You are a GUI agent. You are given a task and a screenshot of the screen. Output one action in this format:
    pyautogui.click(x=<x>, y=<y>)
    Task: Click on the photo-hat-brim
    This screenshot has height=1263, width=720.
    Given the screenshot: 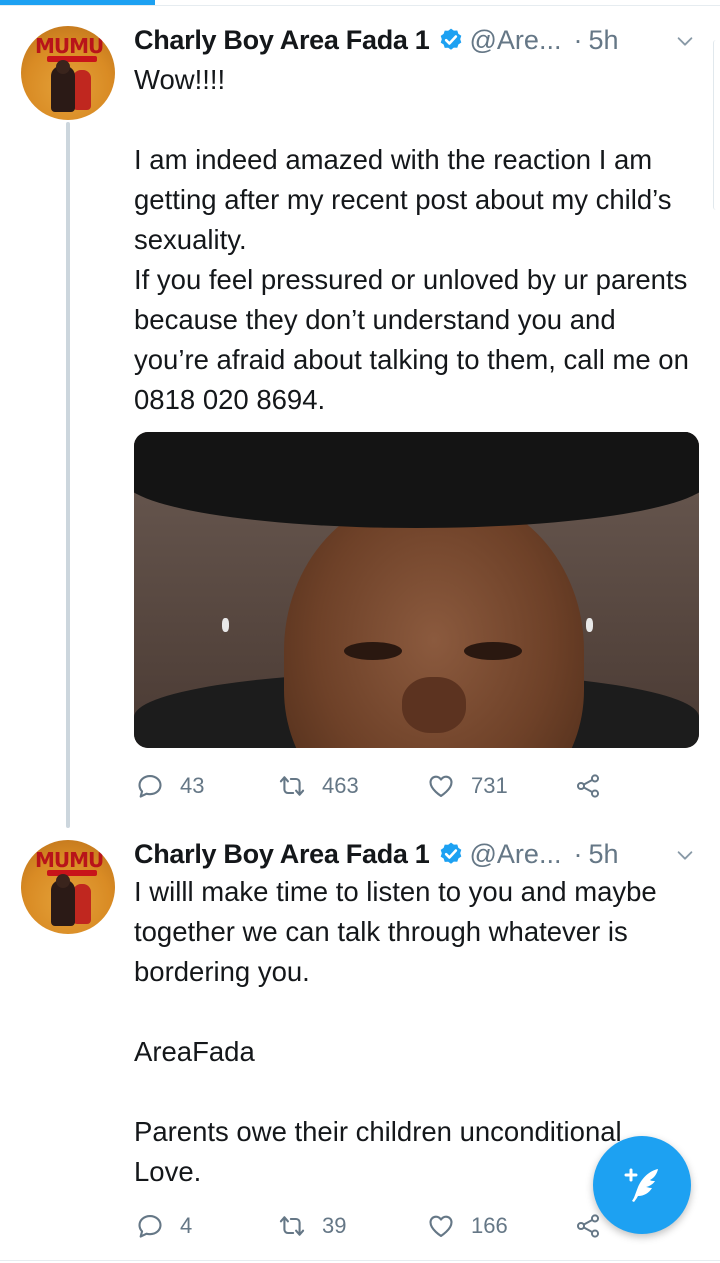 What is the action you would take?
    pyautogui.click(x=416, y=480)
    